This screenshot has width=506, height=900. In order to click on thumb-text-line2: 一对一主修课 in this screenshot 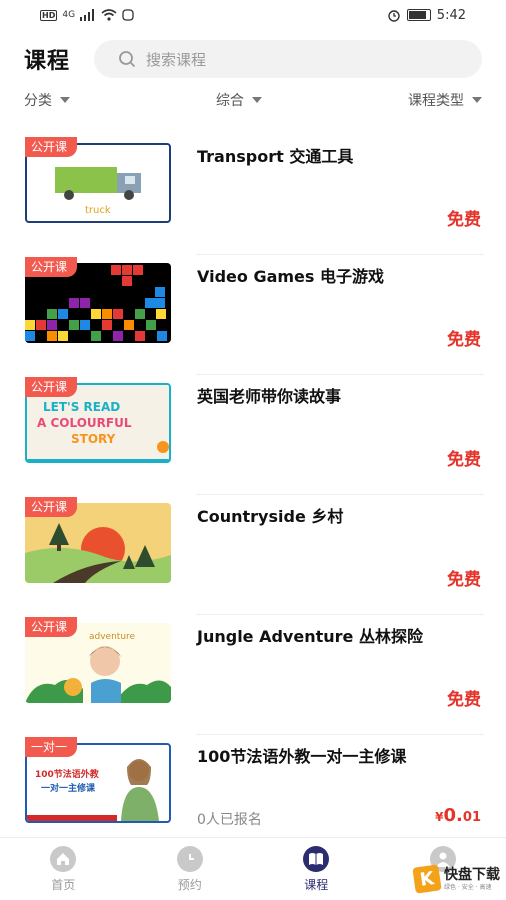, I will do `click(68, 788)`.